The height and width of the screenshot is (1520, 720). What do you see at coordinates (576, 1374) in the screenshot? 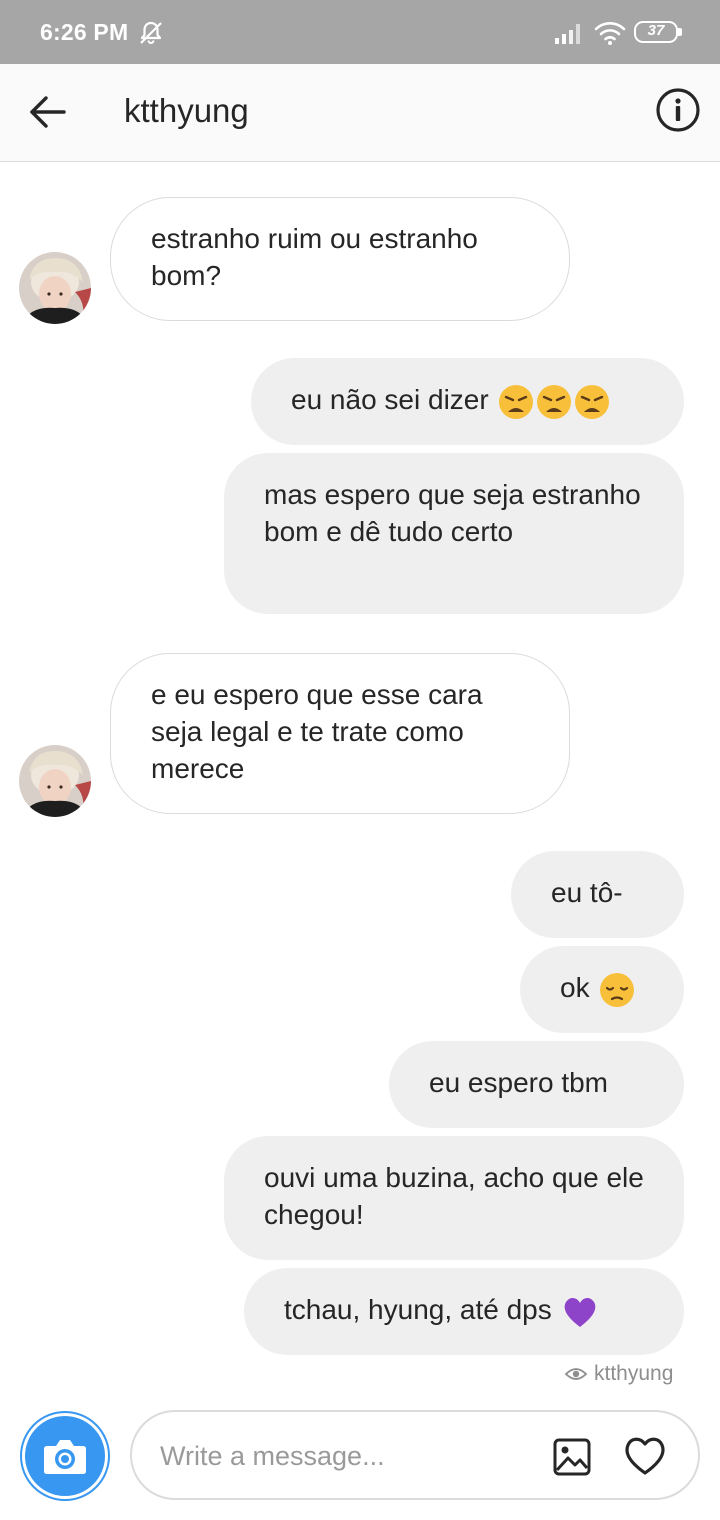
I see `eye-icon` at bounding box center [576, 1374].